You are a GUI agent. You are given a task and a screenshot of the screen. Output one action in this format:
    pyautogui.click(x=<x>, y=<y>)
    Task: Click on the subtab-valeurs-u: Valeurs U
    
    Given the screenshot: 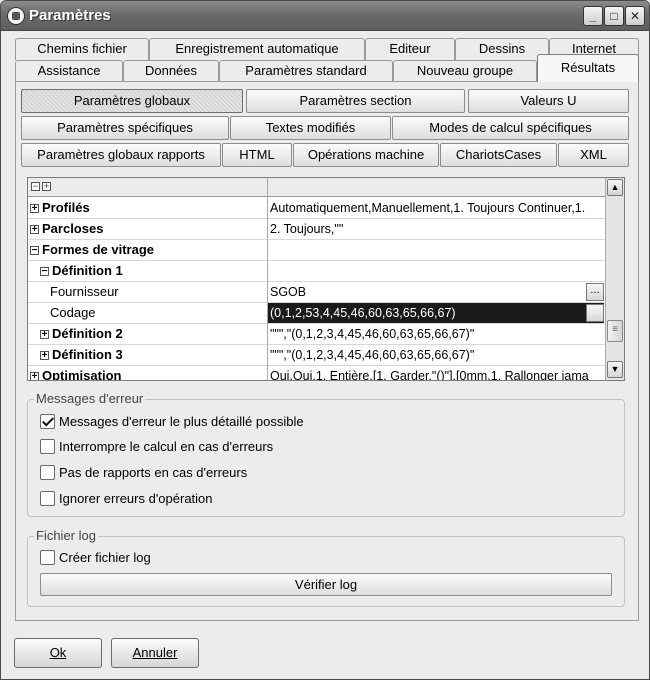 What is the action you would take?
    pyautogui.click(x=548, y=101)
    